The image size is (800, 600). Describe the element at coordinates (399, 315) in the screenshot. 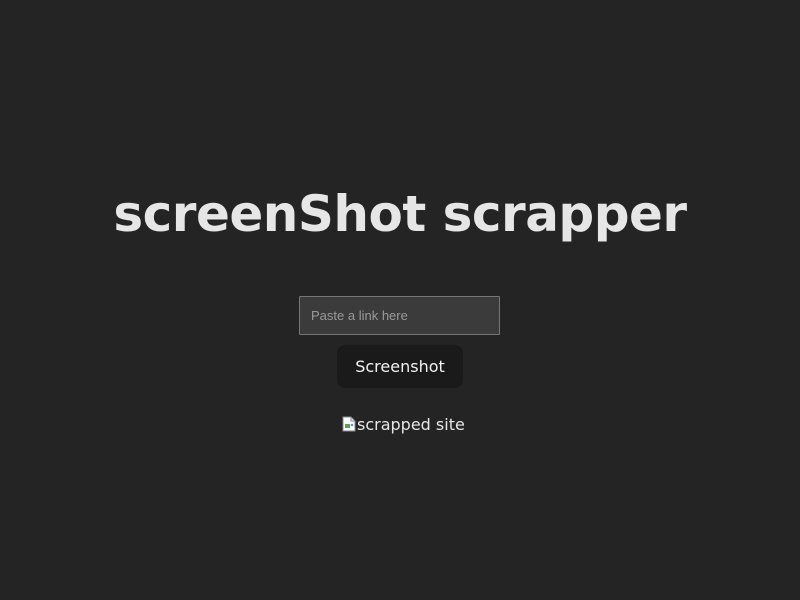

I see `url-input` at that location.